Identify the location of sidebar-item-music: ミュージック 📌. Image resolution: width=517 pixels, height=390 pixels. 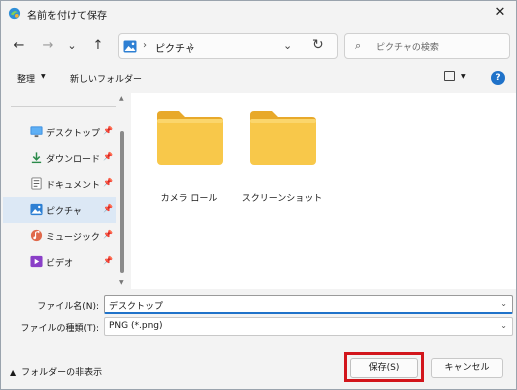
(59, 236).